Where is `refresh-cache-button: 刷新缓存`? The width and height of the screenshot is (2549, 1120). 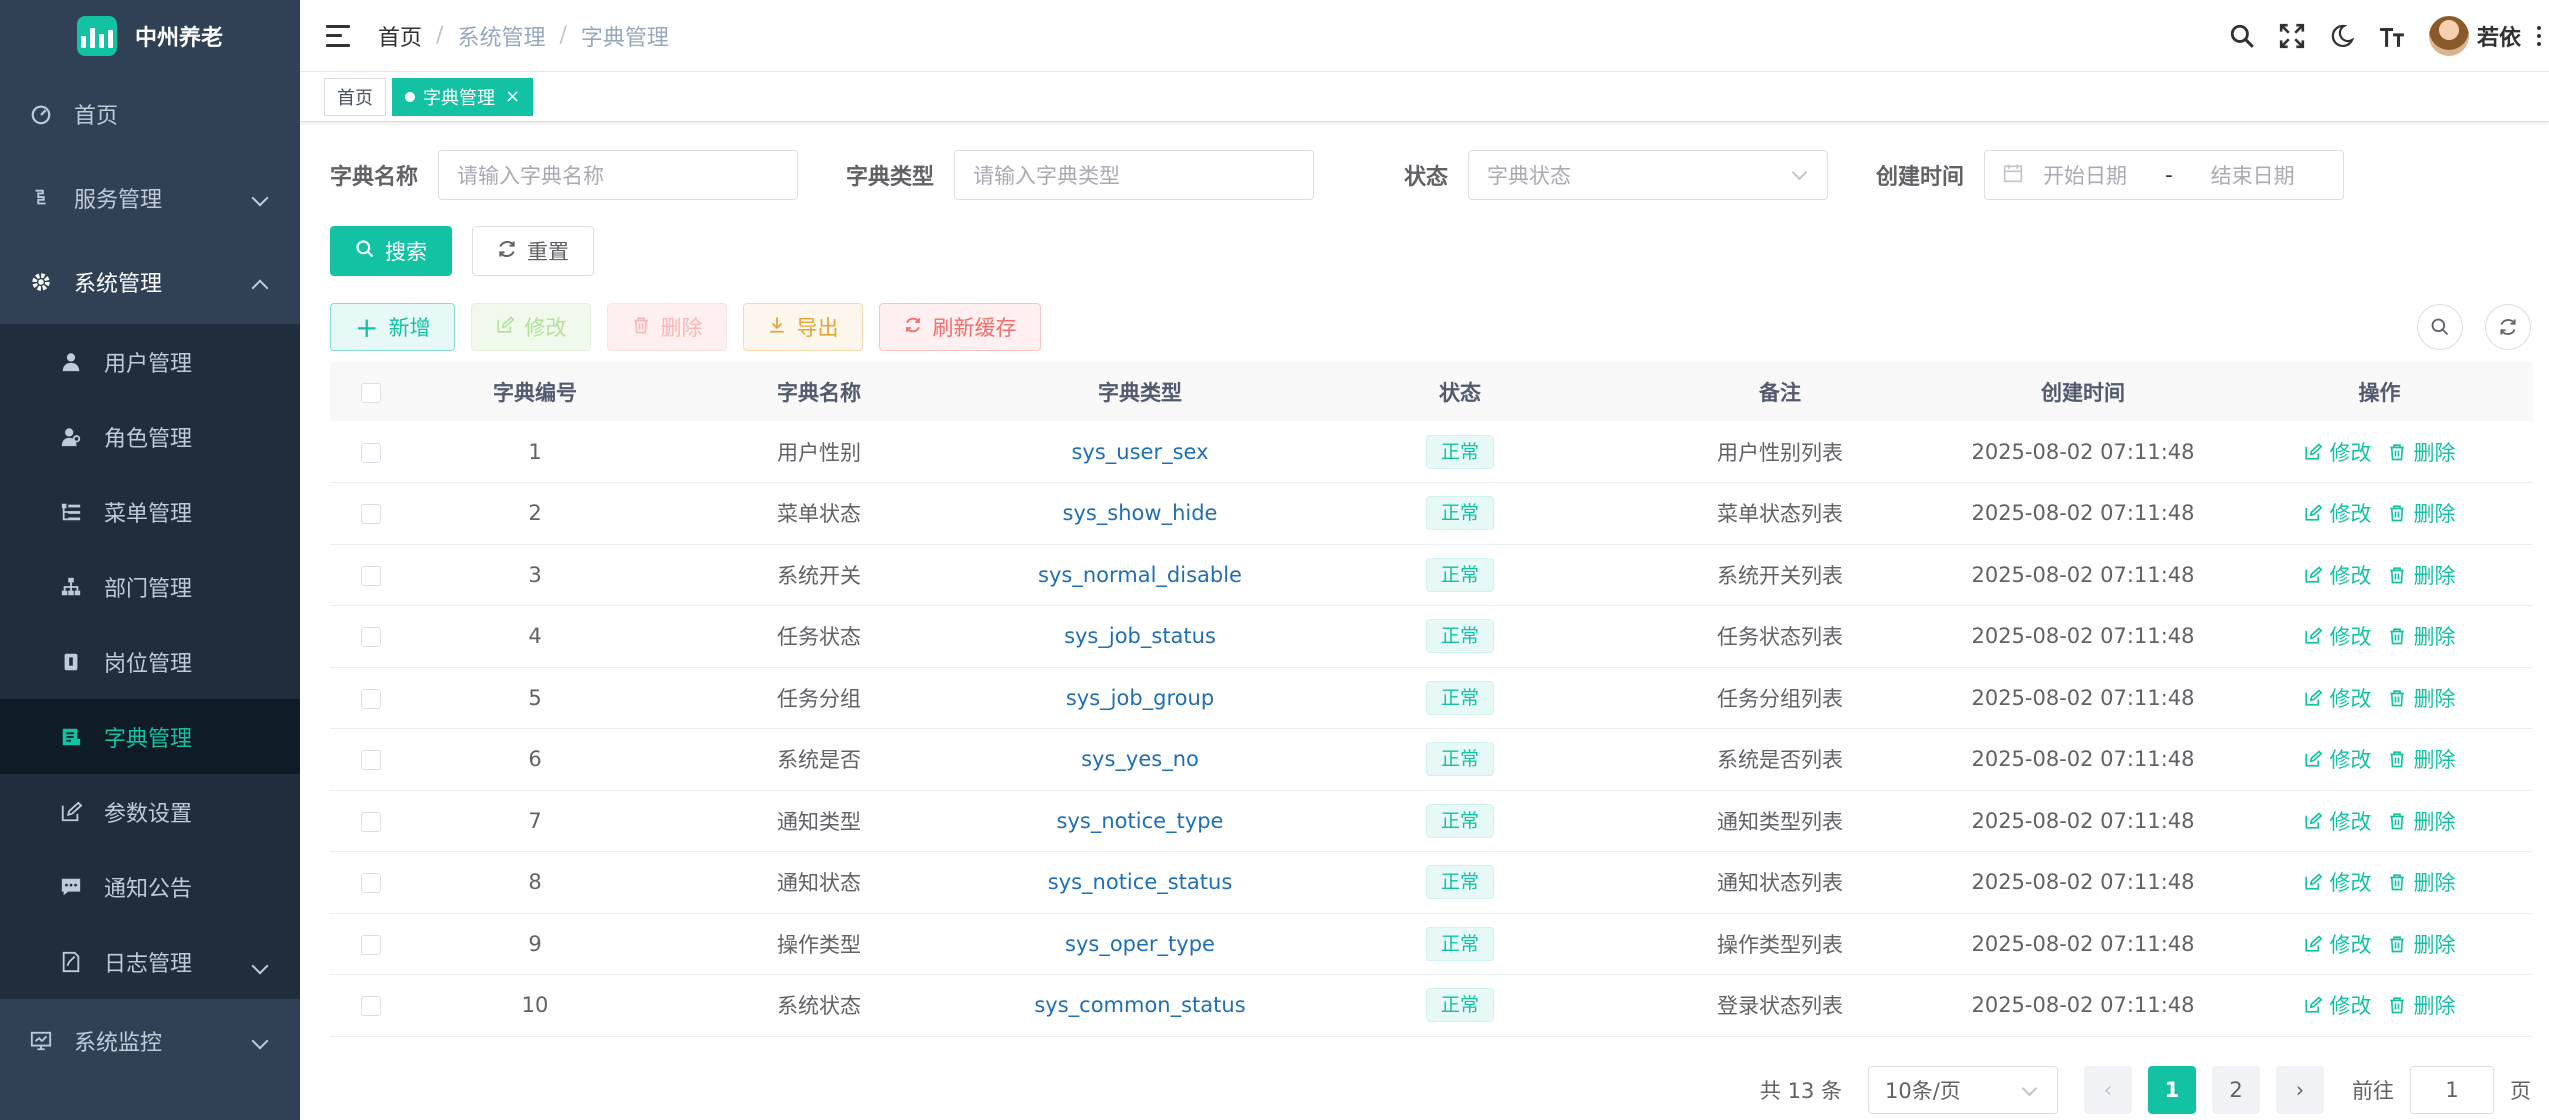 refresh-cache-button: 刷新缓存 is located at coordinates (960, 327).